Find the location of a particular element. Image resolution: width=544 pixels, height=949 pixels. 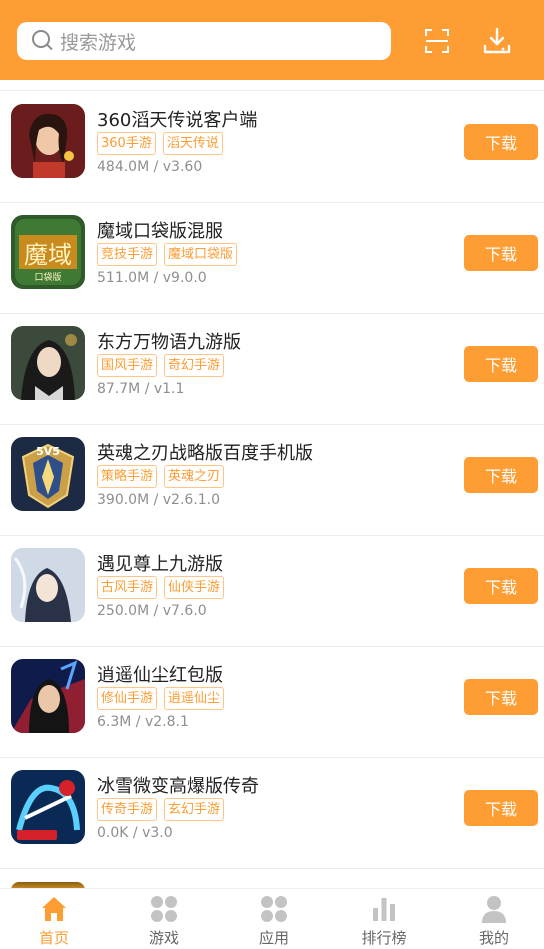

game-tag: 修仙手游 is located at coordinates (127, 698).